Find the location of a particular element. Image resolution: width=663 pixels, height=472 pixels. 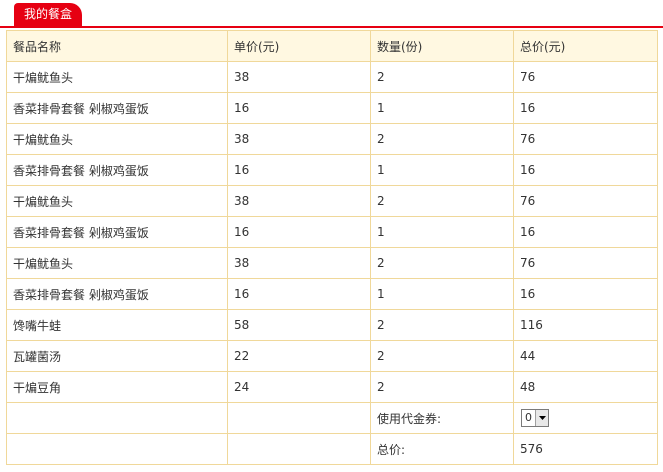

grand-total-value: 576 is located at coordinates (585, 449).